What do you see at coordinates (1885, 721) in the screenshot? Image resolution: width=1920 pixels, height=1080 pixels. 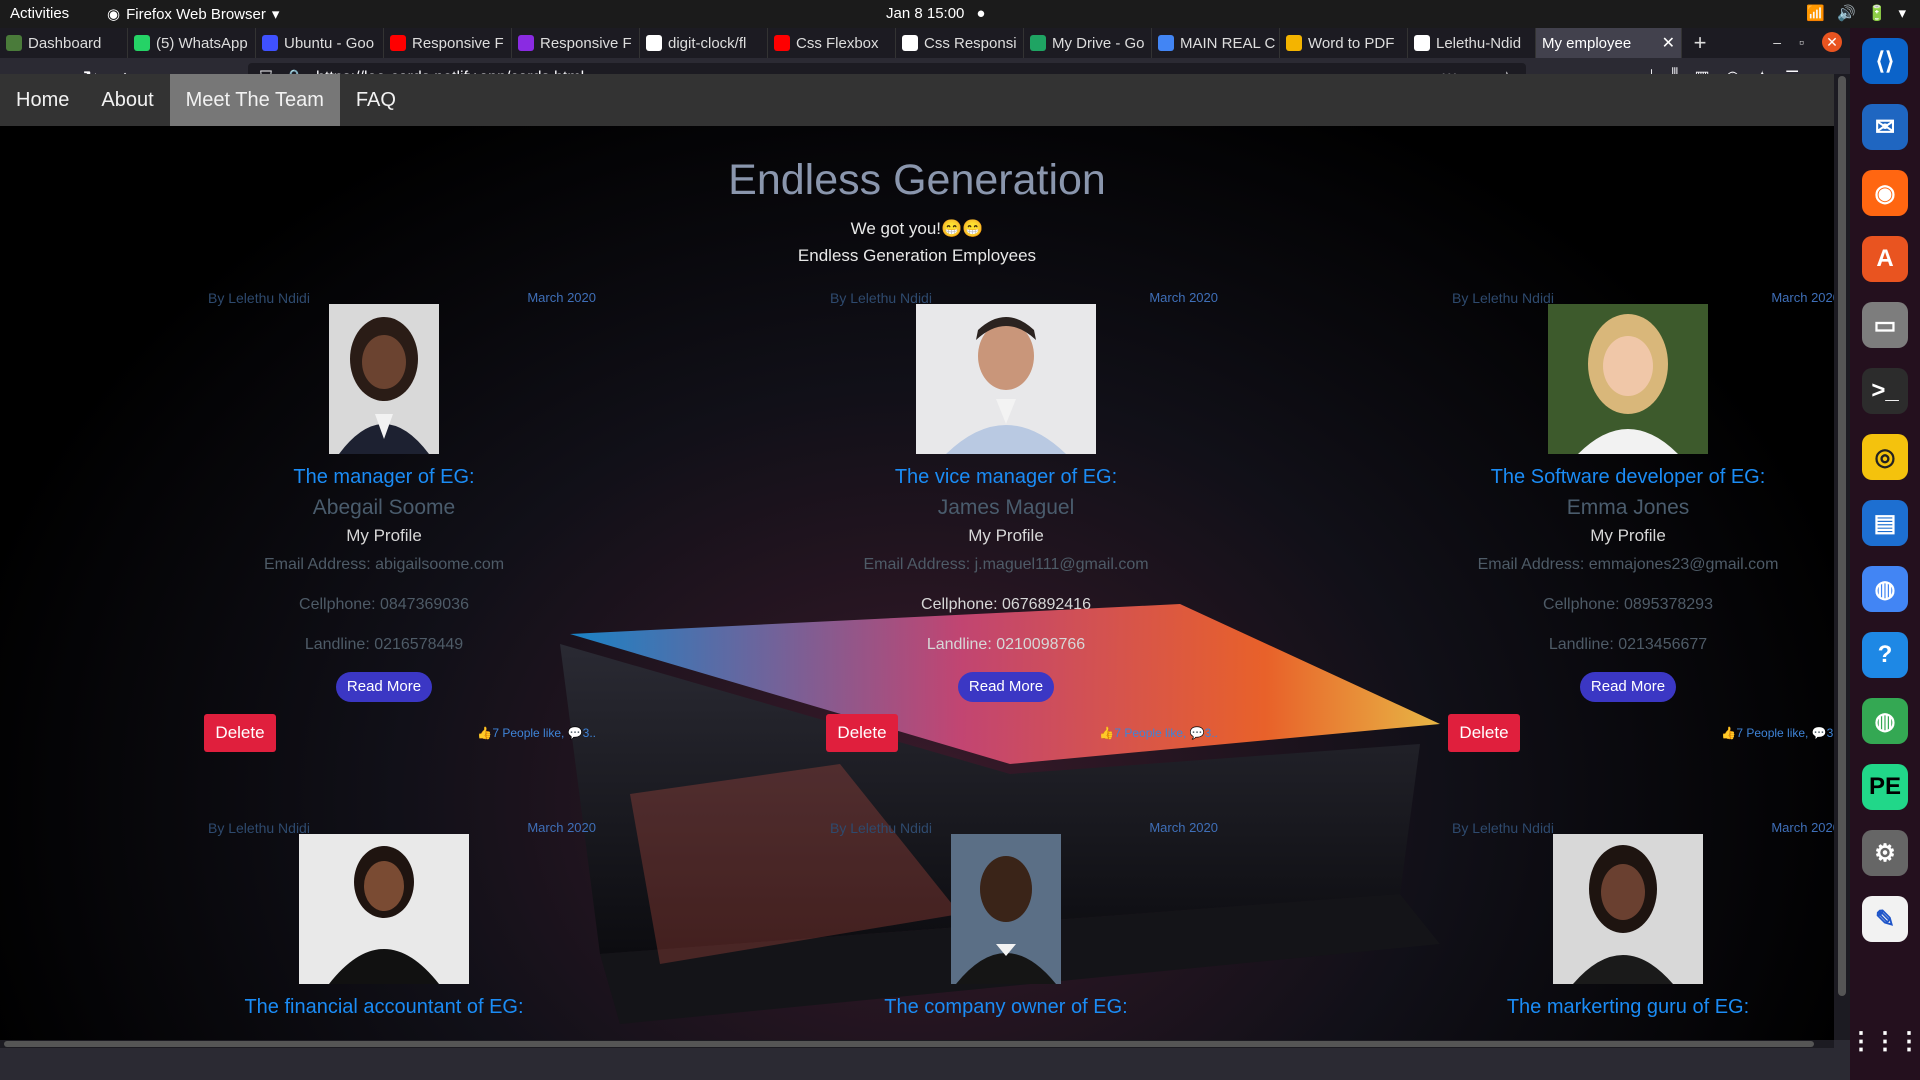 I see `chrome-icon: ◍` at bounding box center [1885, 721].